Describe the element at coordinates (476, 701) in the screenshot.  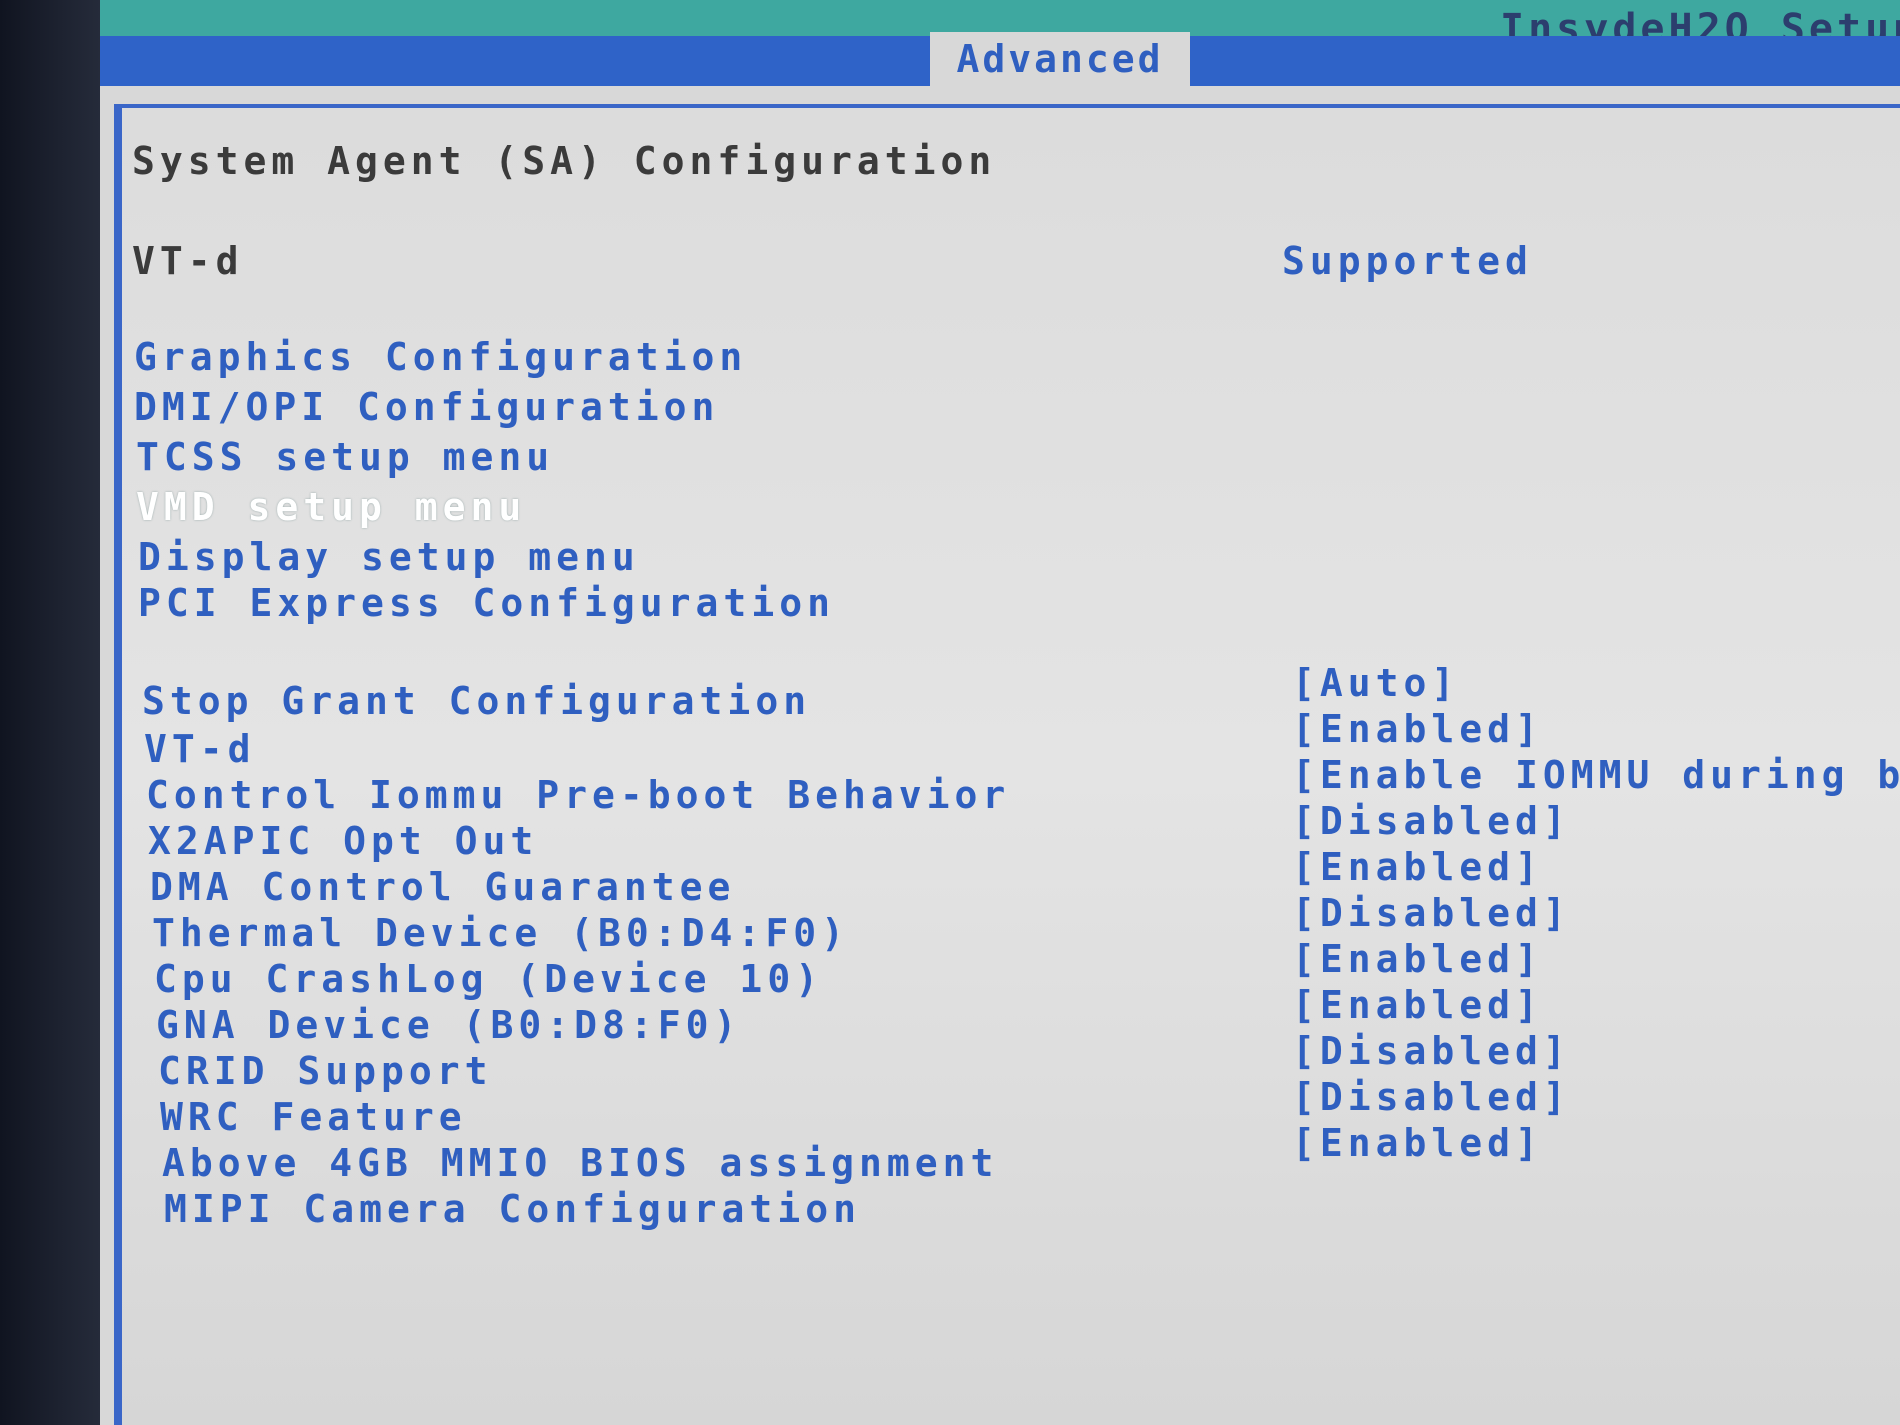
I see `setting-label-stop-grant: Stop Grant Configuration` at that location.